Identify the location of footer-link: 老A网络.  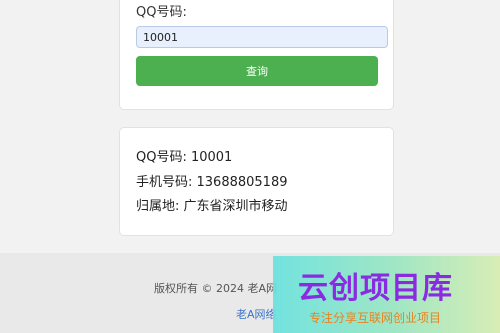
(256, 314).